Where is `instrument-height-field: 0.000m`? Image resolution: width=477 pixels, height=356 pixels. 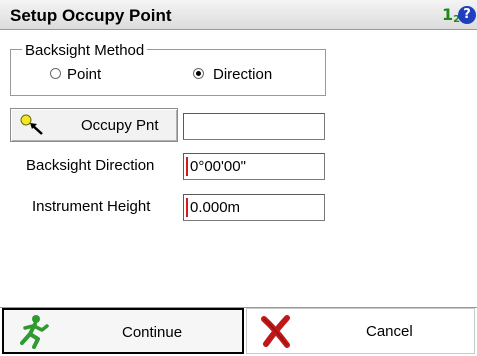
instrument-height-field: 0.000m is located at coordinates (254, 207).